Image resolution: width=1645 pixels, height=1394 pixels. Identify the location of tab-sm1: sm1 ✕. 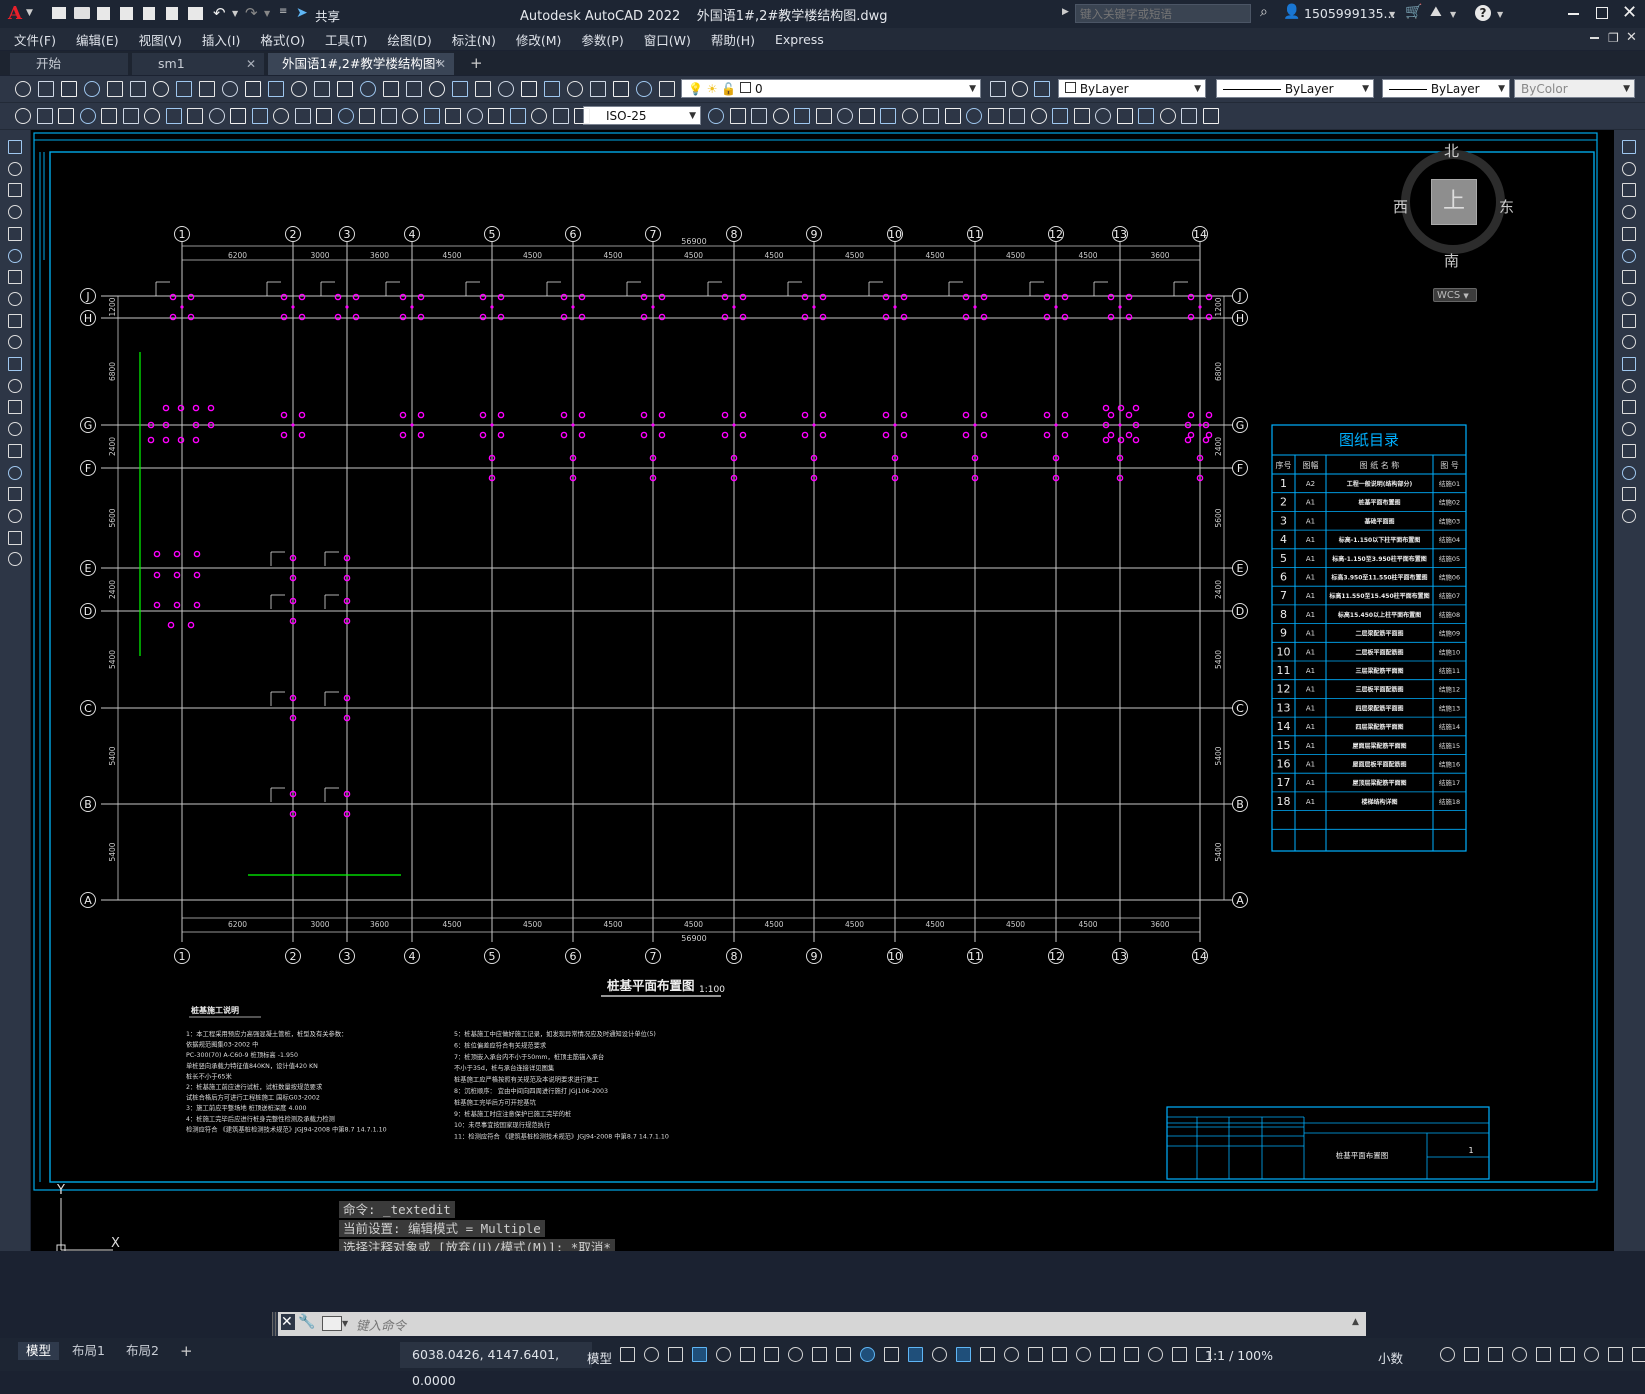
(198, 64).